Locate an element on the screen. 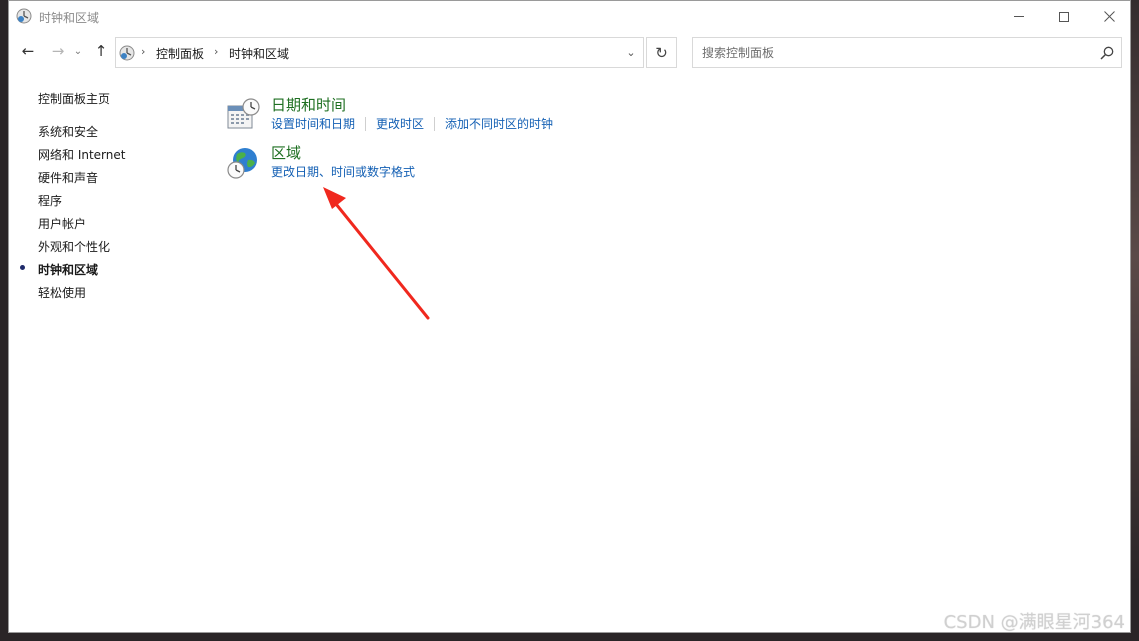  search-icon is located at coordinates (1107, 53).